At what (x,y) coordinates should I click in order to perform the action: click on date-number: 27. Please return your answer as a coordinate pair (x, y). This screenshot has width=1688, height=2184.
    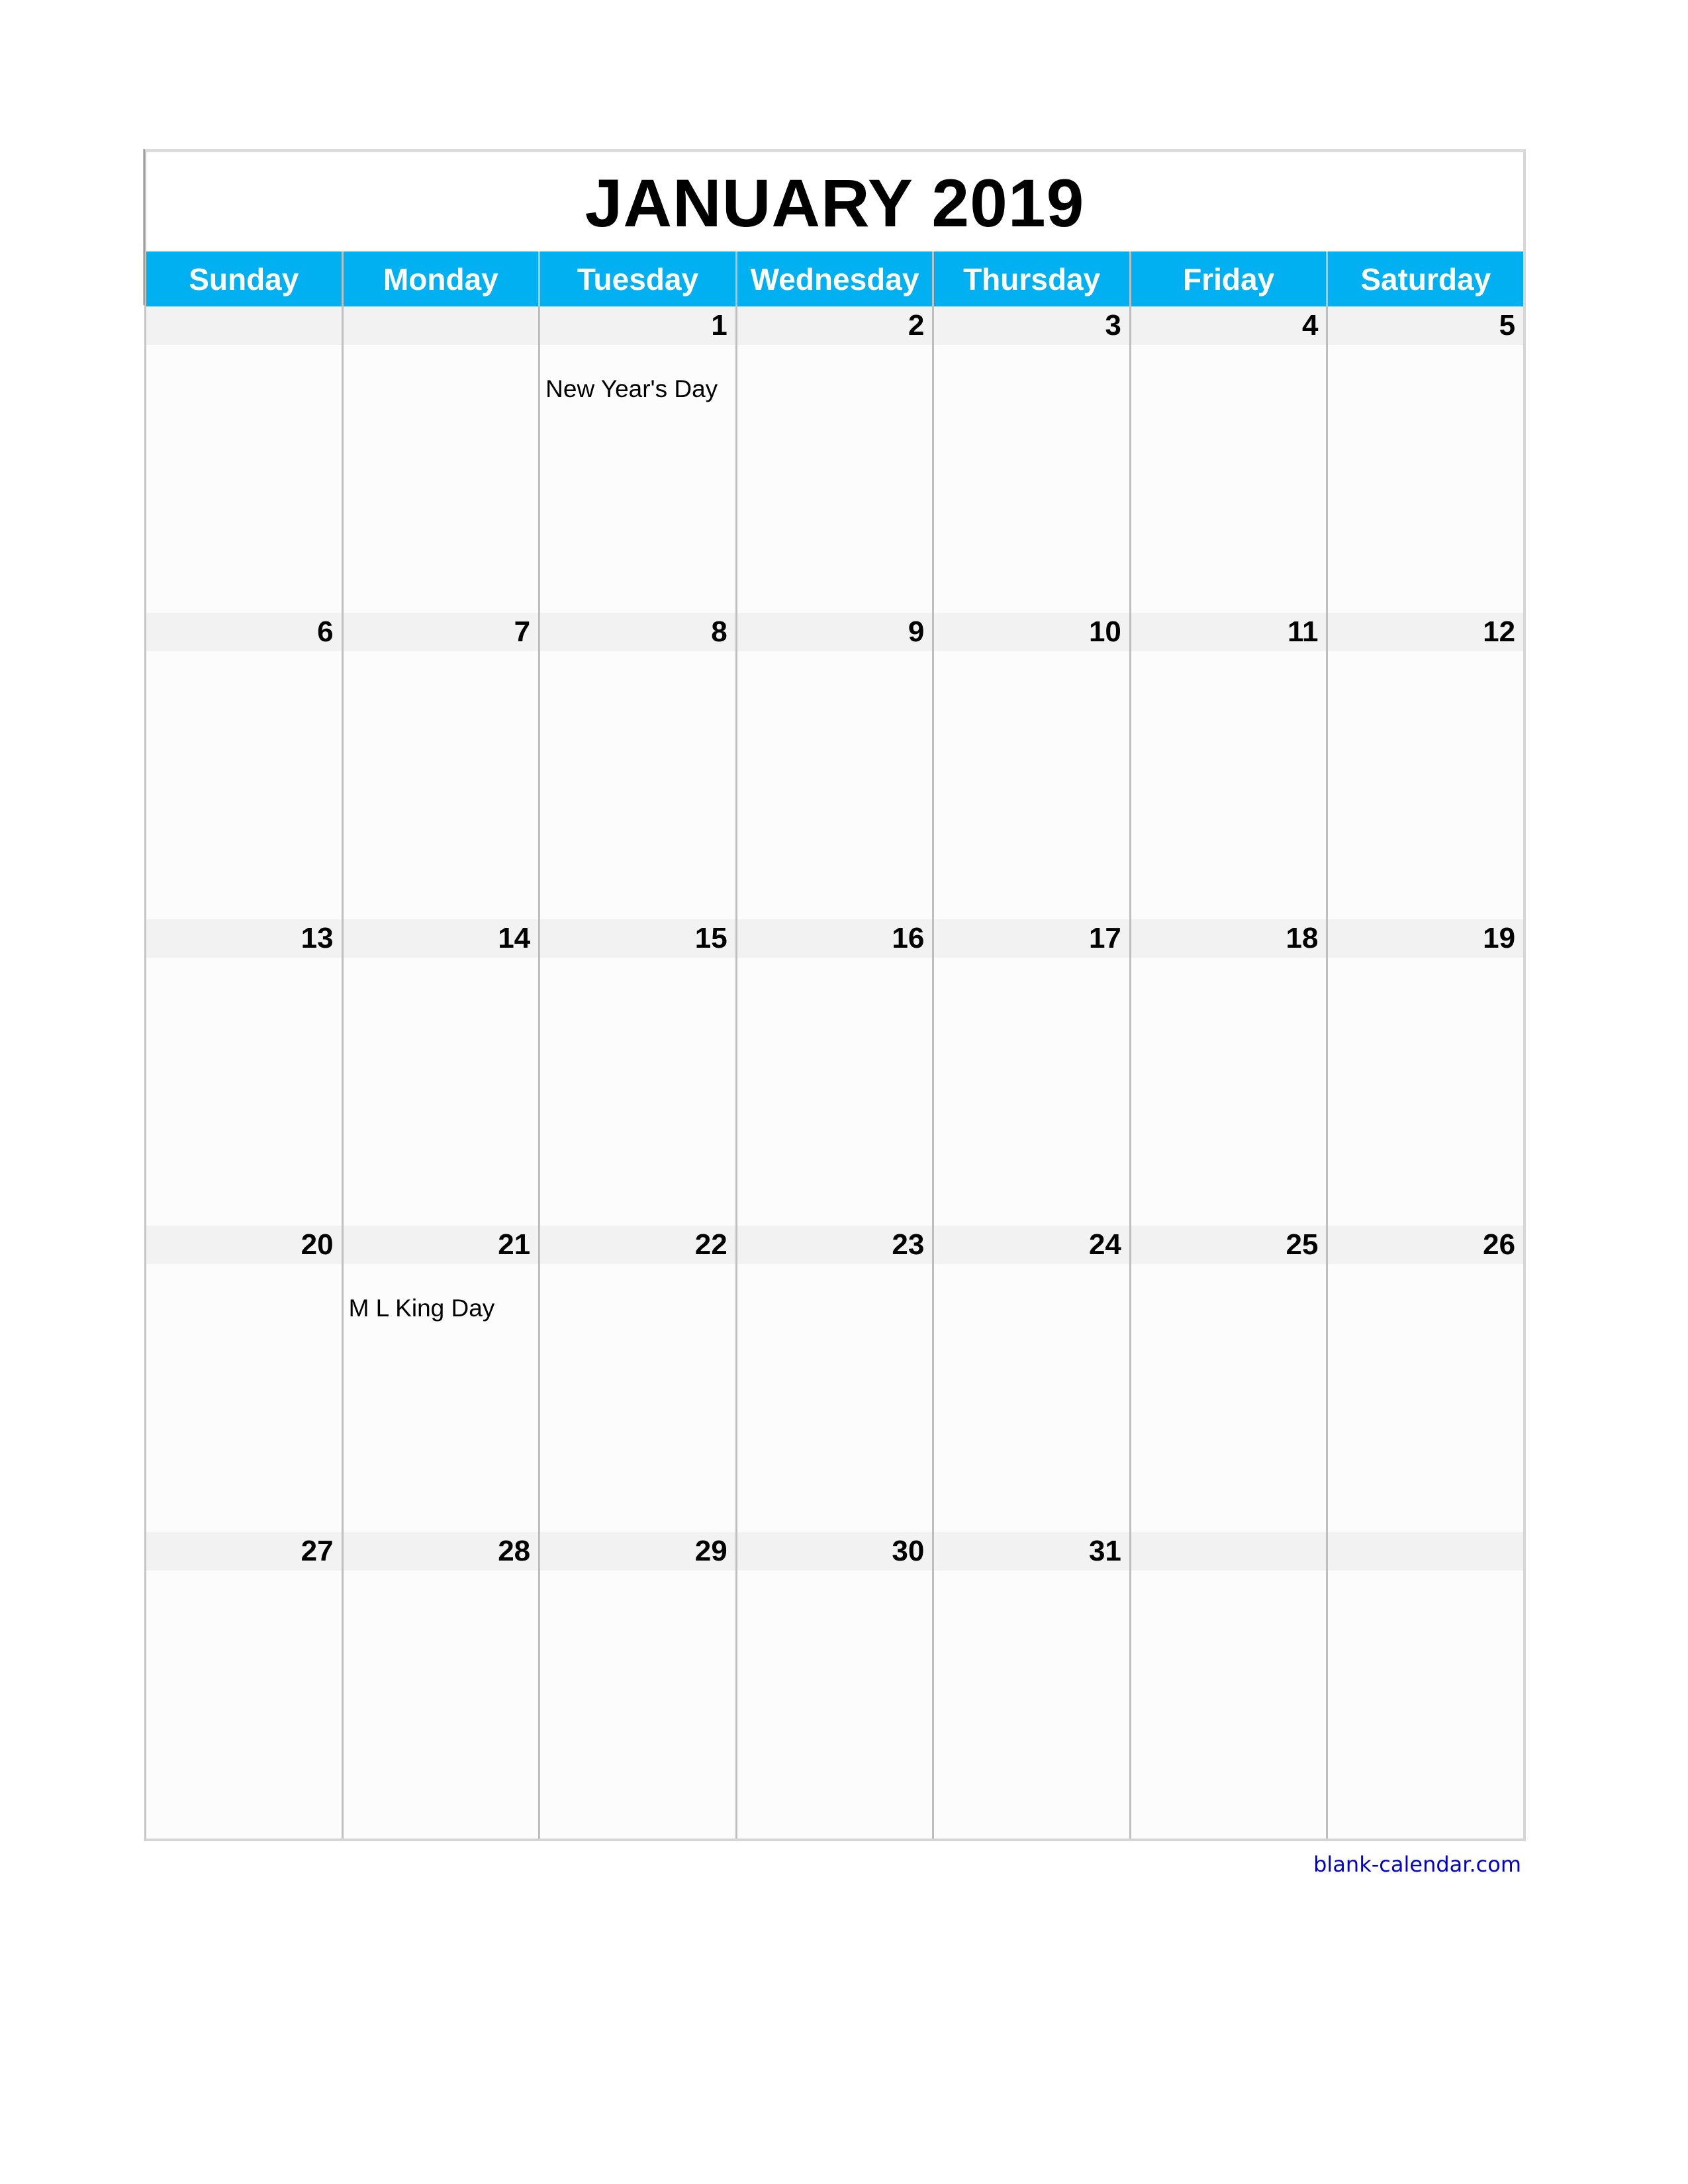
    Looking at the image, I should click on (317, 1551).